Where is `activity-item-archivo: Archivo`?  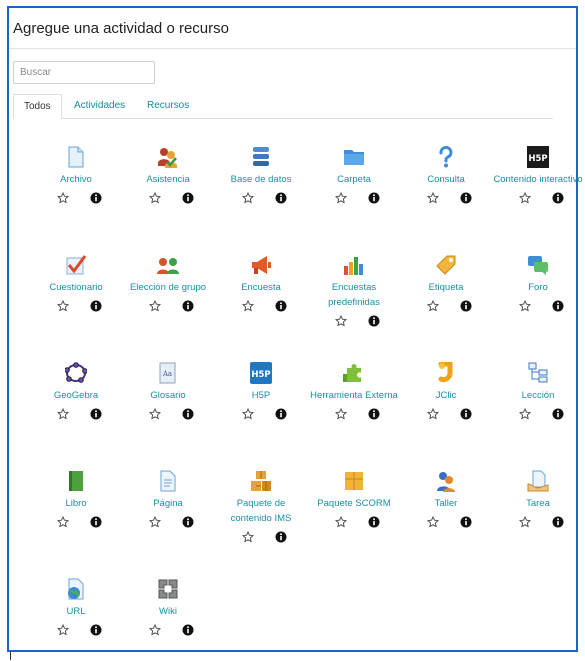 activity-item-archivo: Archivo is located at coordinates (76, 175).